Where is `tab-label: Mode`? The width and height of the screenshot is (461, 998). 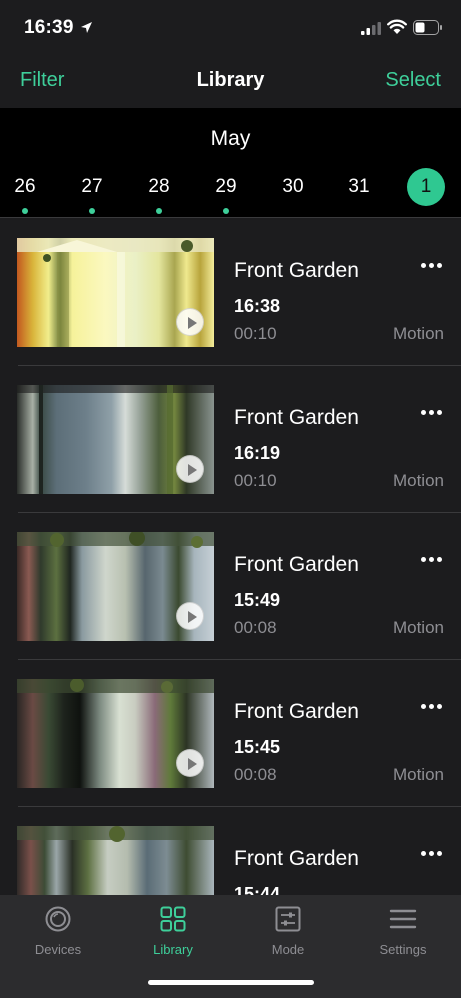
tab-label: Mode is located at coordinates (288, 949).